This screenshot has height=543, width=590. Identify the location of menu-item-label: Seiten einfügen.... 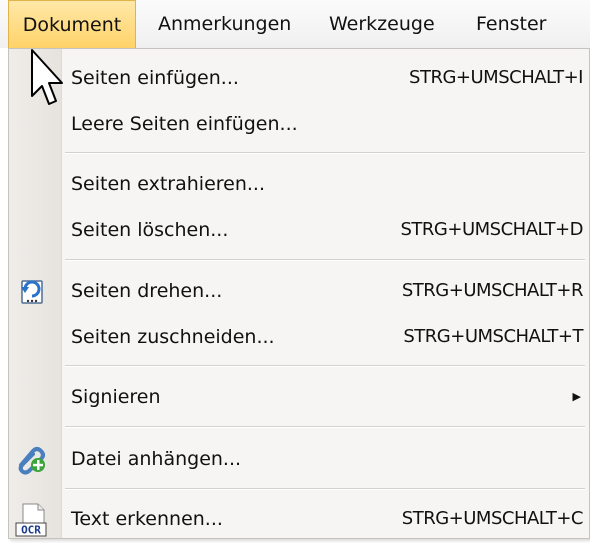
(155, 78).